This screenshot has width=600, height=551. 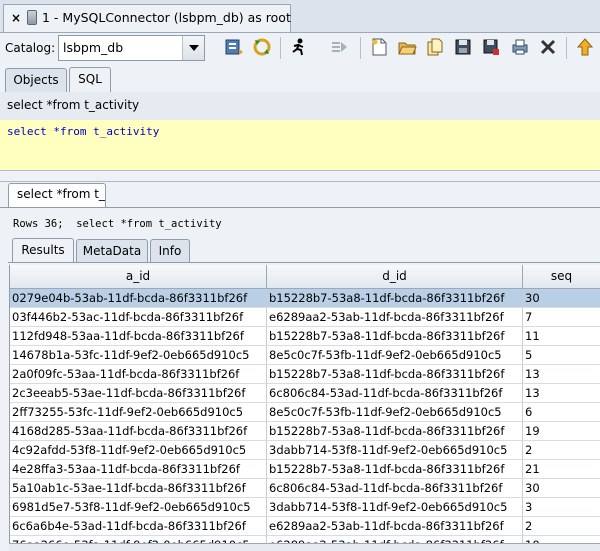 I want to click on tab-results: Results, so click(x=43, y=250).